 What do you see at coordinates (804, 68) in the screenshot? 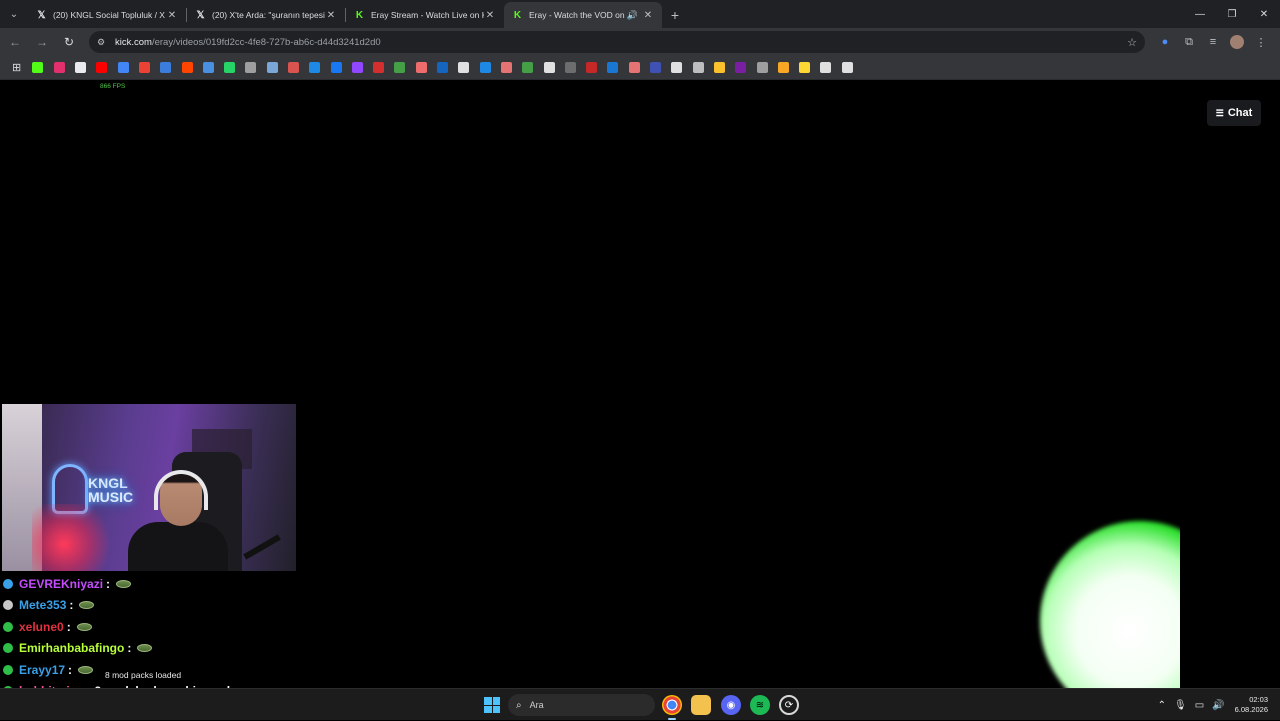
I see `bookmark-site-37-icon` at bounding box center [804, 68].